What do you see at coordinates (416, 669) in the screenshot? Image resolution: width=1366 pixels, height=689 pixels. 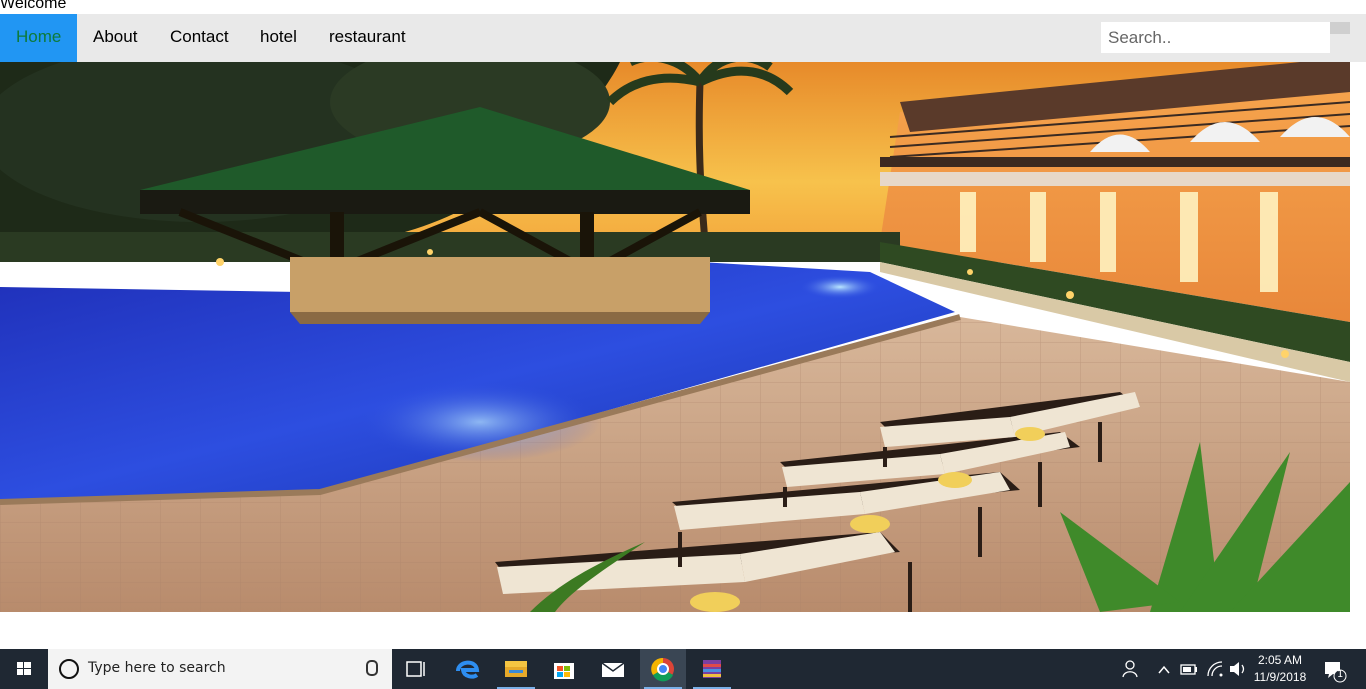 I see `task-view-icon` at bounding box center [416, 669].